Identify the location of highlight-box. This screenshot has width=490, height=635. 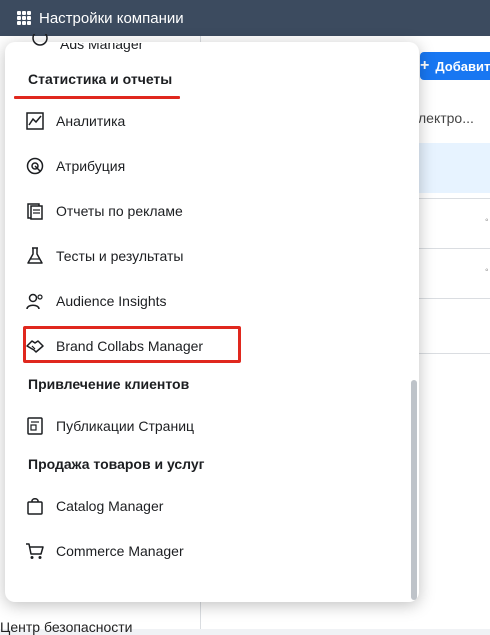
(132, 344).